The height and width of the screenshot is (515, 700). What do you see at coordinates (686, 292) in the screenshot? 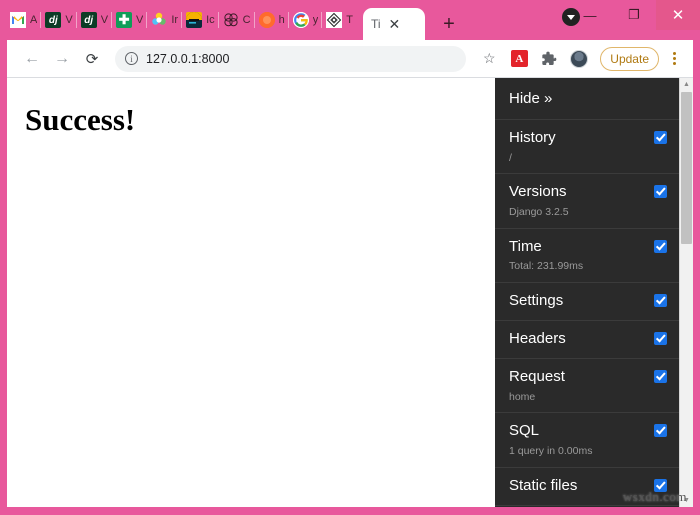
I see `debug-panel-scrollbar: ▲ ▼` at bounding box center [686, 292].